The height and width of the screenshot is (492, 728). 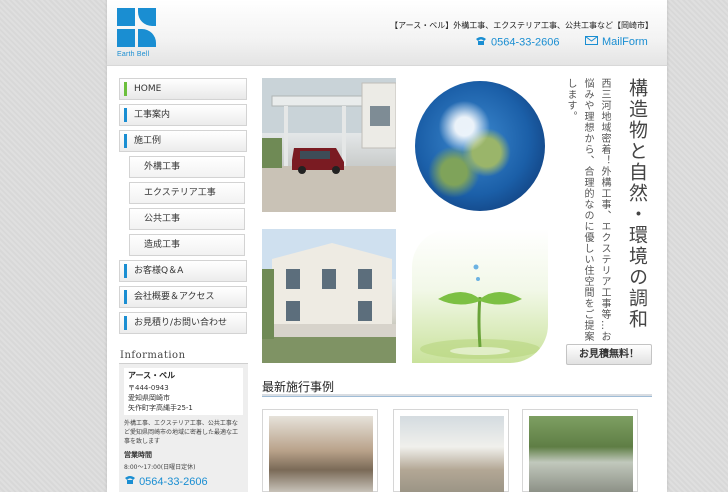 I want to click on mailform-label: MailForm, so click(x=625, y=42).